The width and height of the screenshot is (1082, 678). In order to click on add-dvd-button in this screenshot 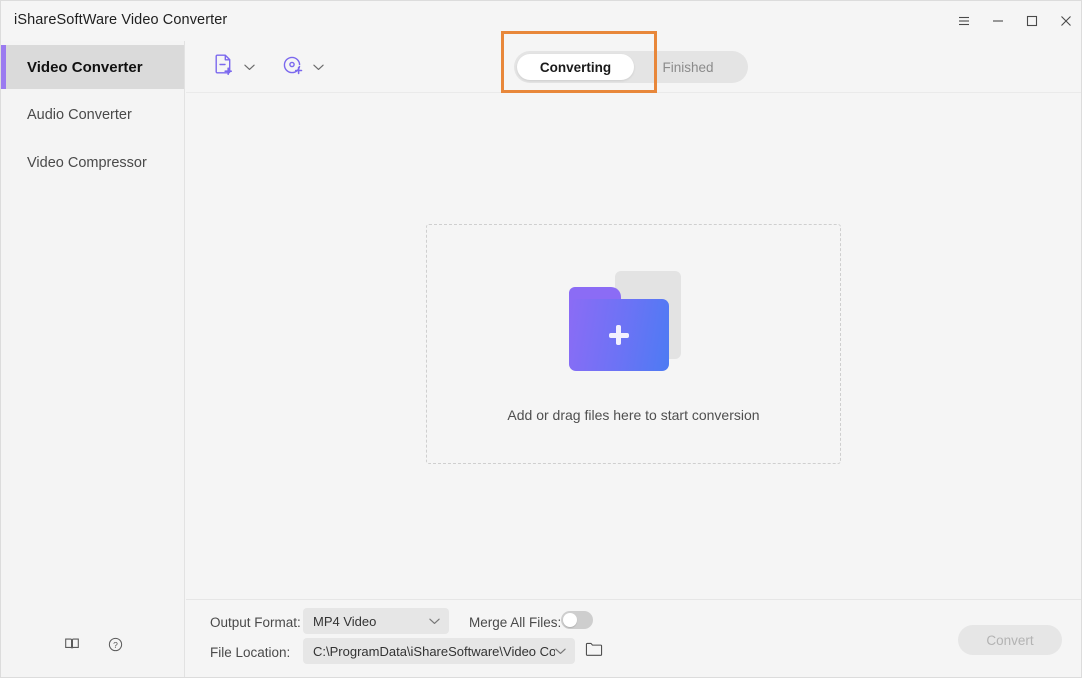, I will do `click(302, 67)`.